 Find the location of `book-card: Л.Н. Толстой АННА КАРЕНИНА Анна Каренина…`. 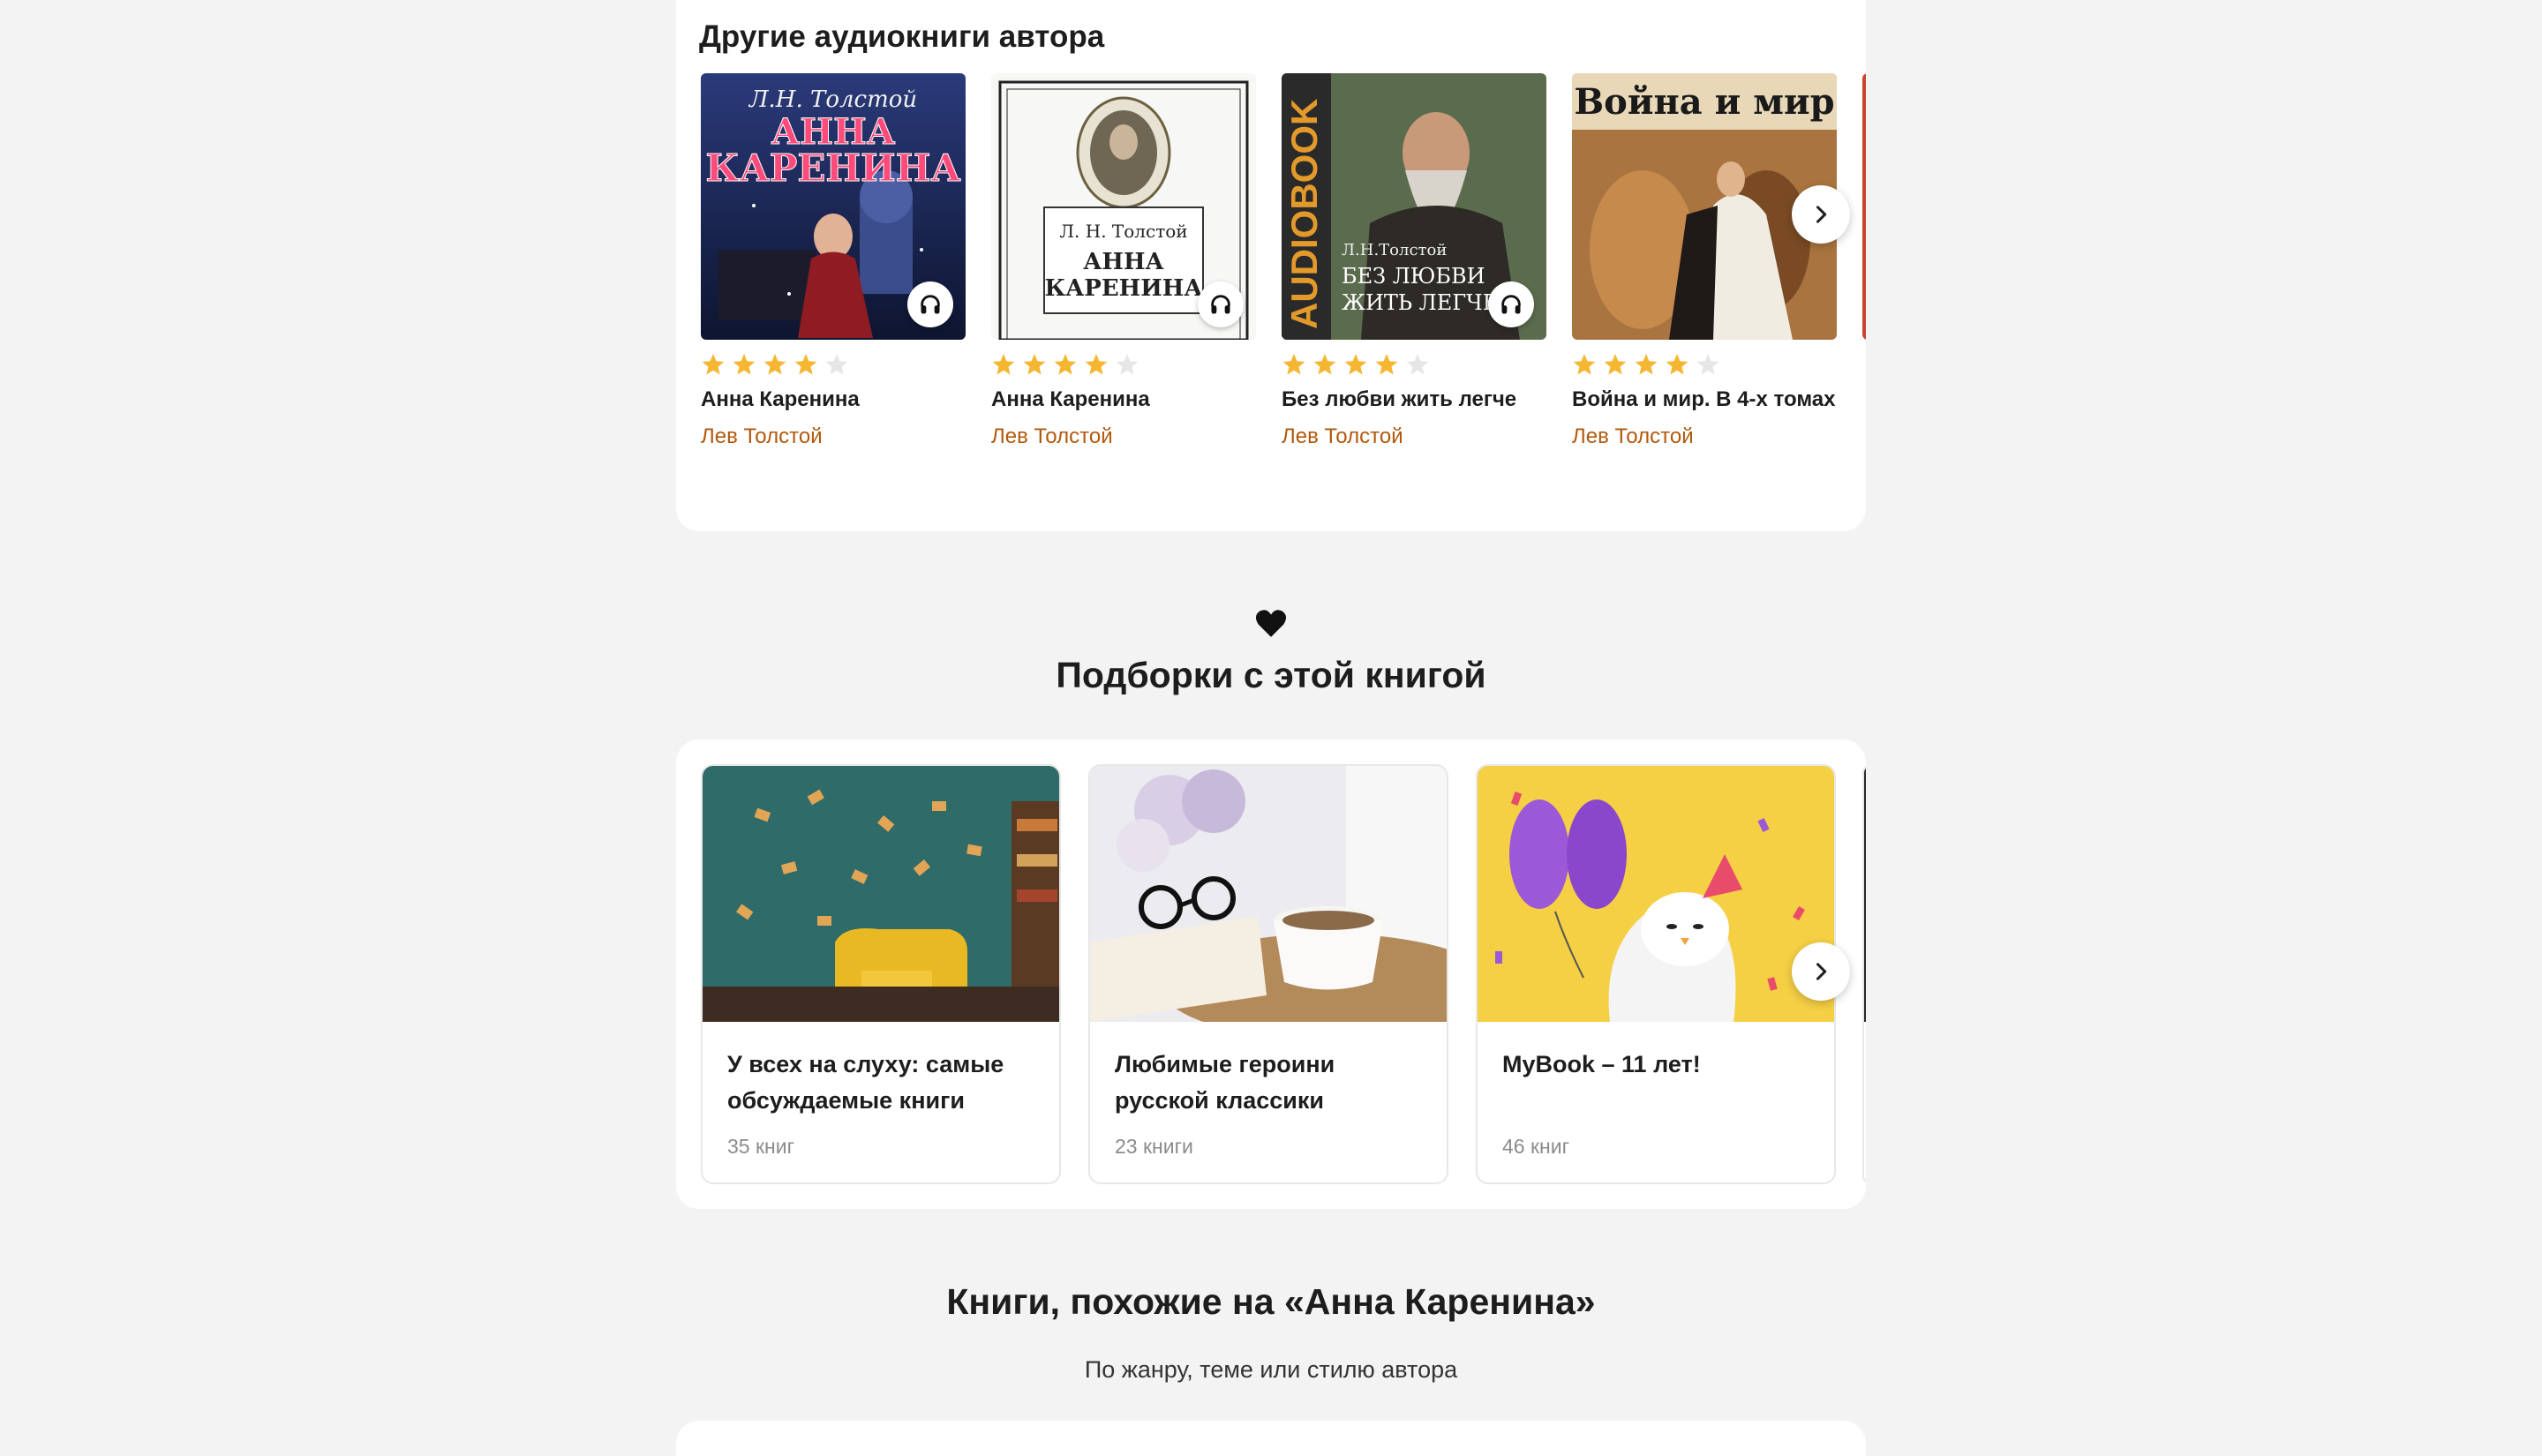

book-card: Л.Н. Толстой АННА КАРЕНИНА Анна Каренина… is located at coordinates (833, 261).